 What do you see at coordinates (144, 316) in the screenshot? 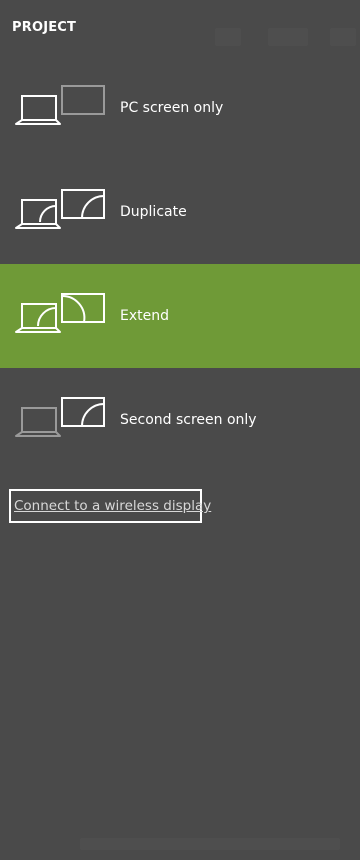
I see `option-label: Extend` at bounding box center [144, 316].